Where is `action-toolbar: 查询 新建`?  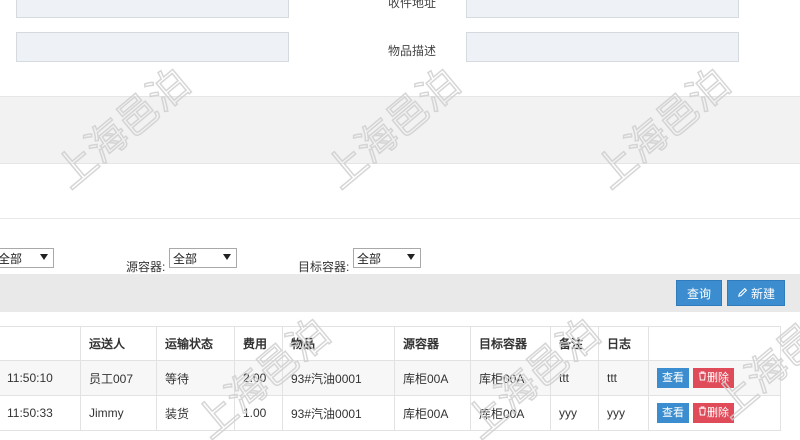 action-toolbar: 查询 新建 is located at coordinates (400, 293).